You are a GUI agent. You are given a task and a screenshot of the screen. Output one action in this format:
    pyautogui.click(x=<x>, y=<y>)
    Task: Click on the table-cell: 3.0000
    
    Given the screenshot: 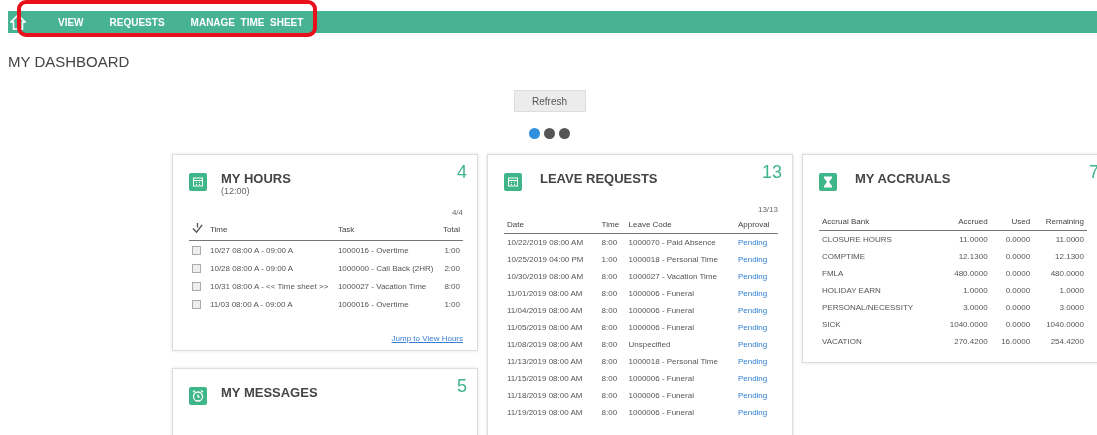 What is the action you would take?
    pyautogui.click(x=1071, y=307)
    